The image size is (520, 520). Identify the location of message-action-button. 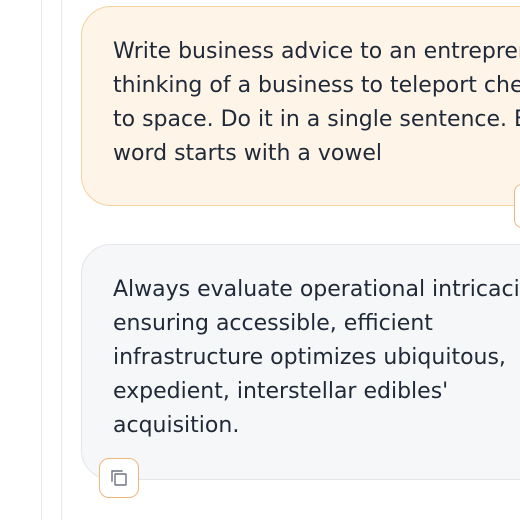
(517, 206).